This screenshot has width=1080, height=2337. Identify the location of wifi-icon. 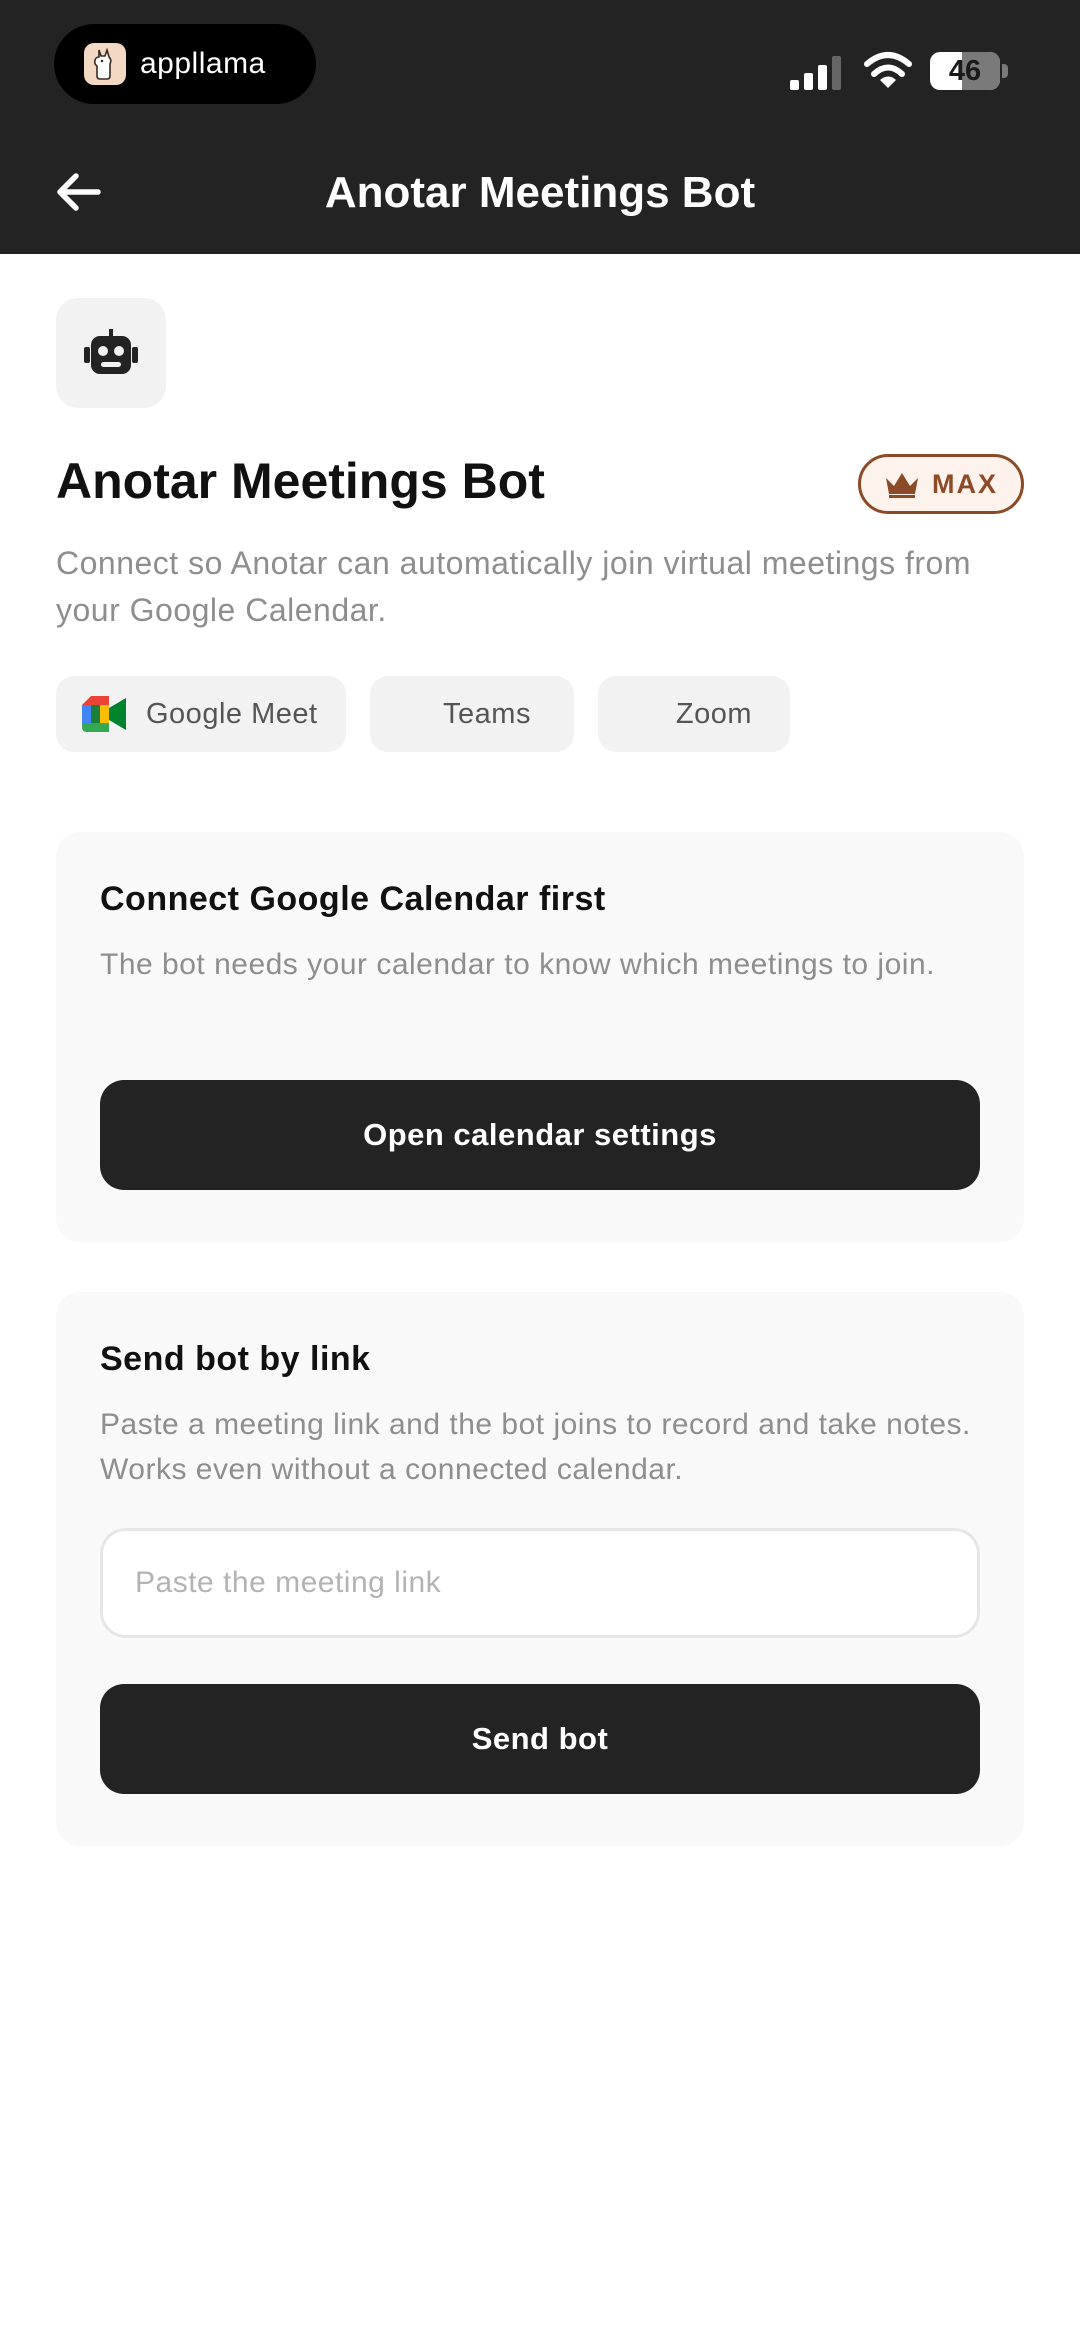
(888, 70).